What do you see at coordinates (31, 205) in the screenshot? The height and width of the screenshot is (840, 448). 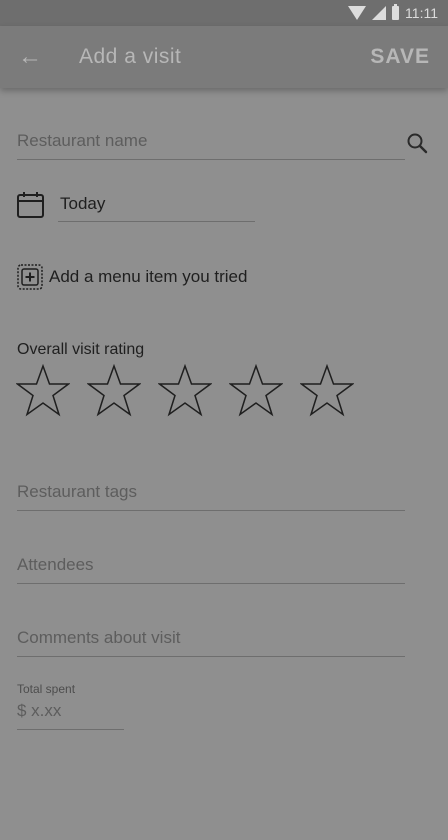 I see `calendar-icon` at bounding box center [31, 205].